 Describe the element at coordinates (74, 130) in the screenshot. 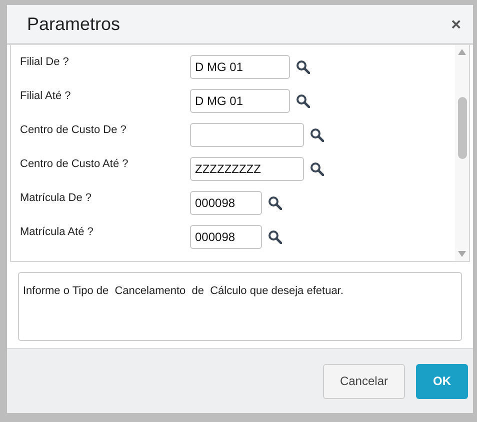

I see `field-label: Centro de Custo De ?` at that location.